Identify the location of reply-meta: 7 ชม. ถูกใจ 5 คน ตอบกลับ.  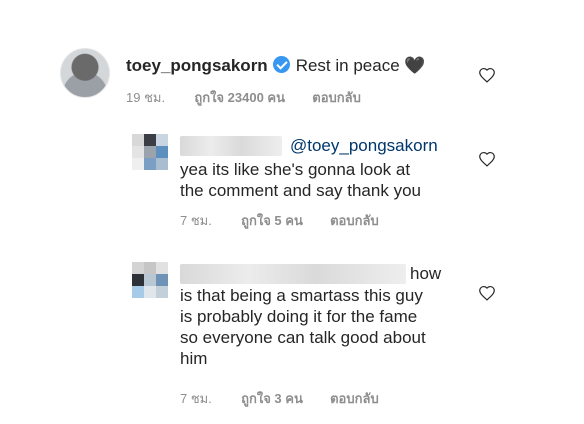
(279, 220).